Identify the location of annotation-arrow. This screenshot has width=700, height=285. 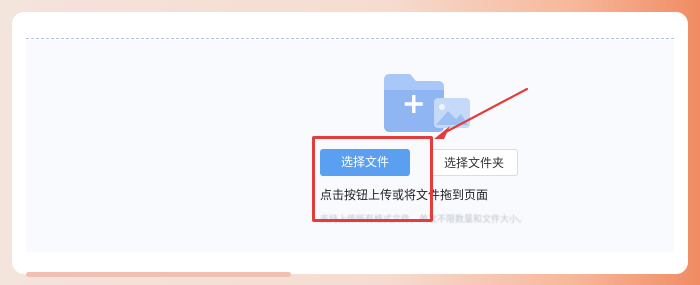
(481, 113).